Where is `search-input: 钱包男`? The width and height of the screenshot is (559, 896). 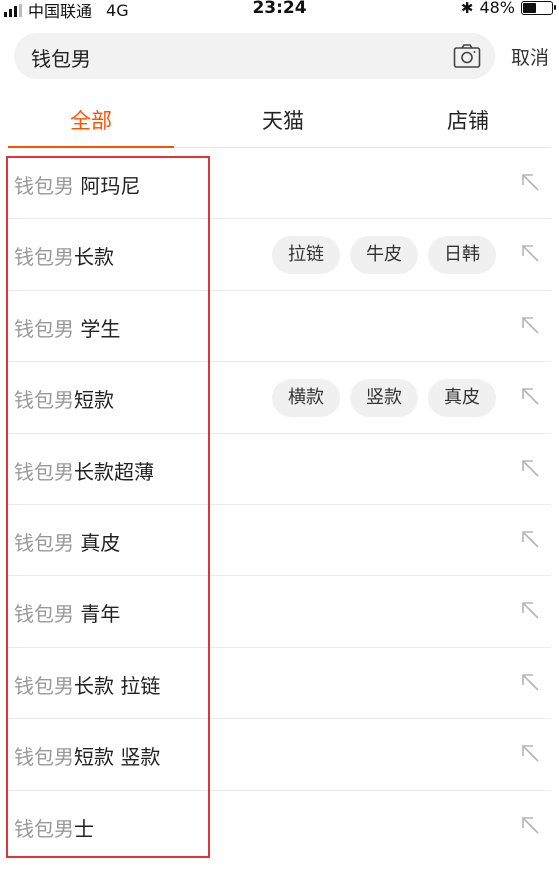
search-input: 钱包男 is located at coordinates (254, 56).